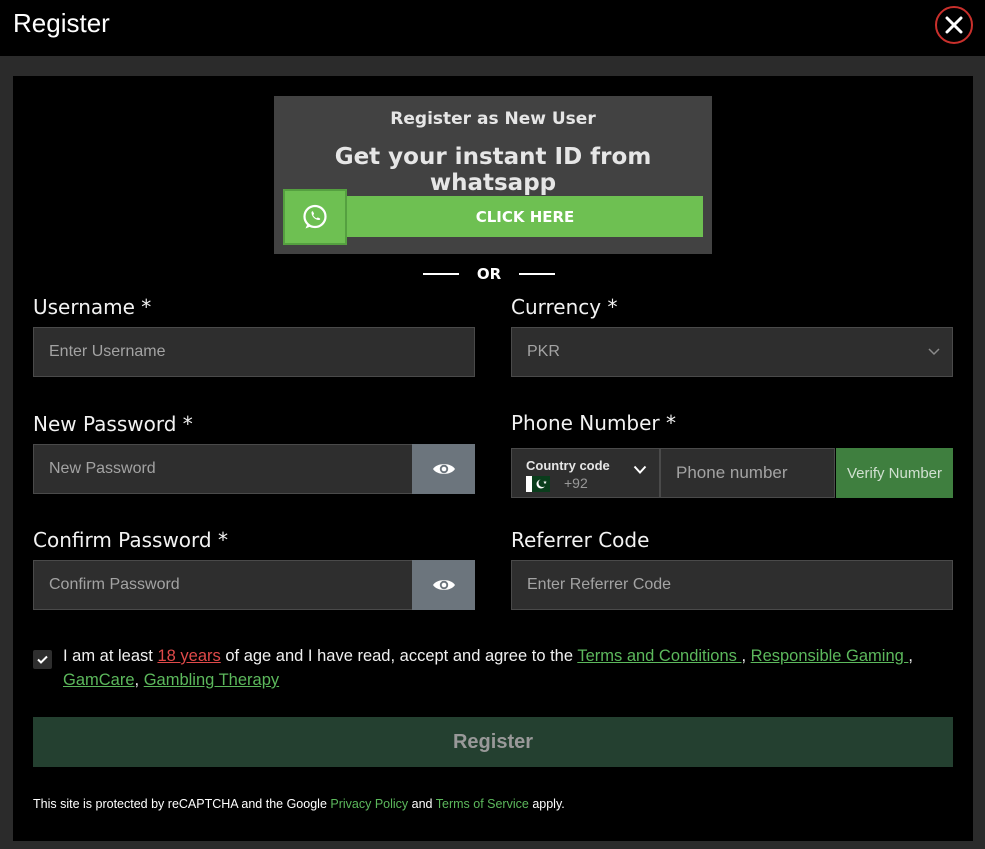 Image resolution: width=985 pixels, height=849 pixels. I want to click on referrer-input, so click(739, 585).